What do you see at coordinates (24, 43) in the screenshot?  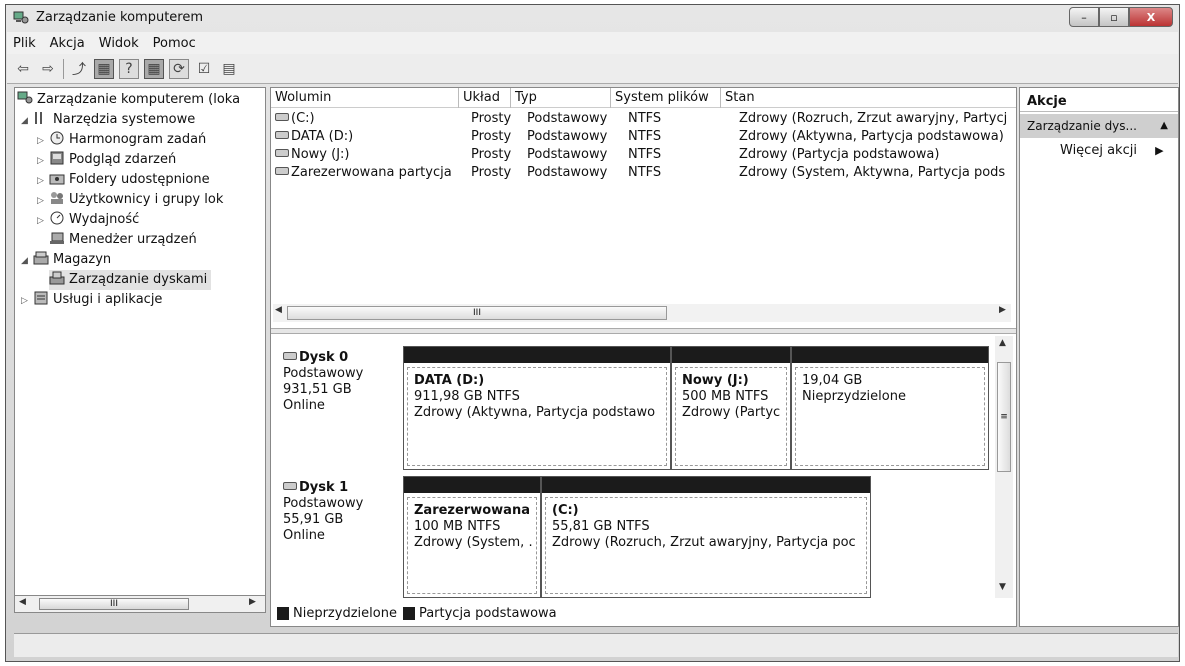 I see `menu-plik: Plik` at bounding box center [24, 43].